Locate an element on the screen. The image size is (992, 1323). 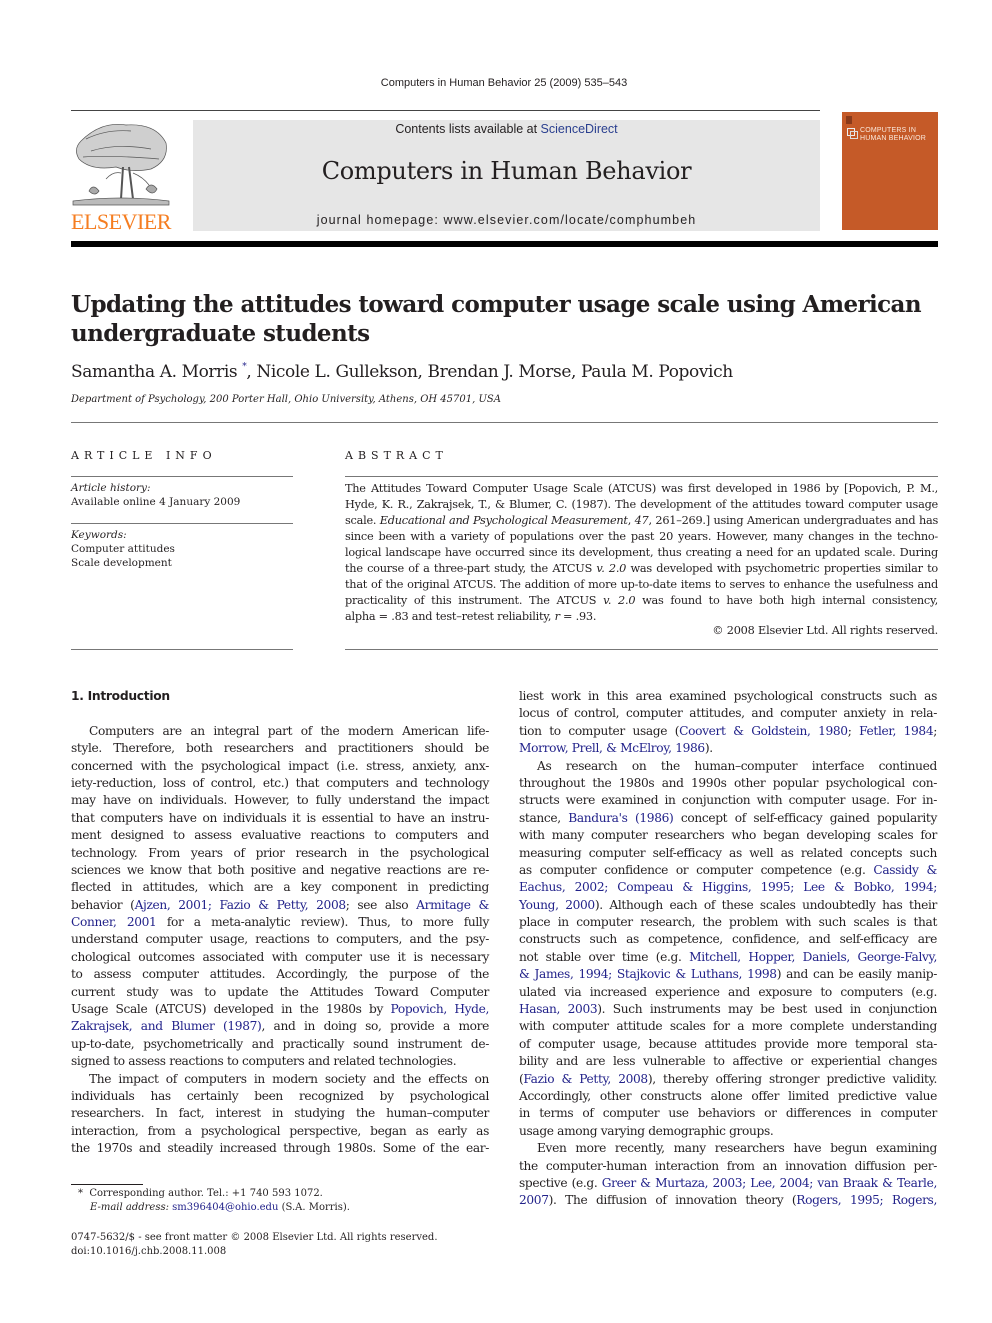
text-run: ; is located at coordinates (853, 730).